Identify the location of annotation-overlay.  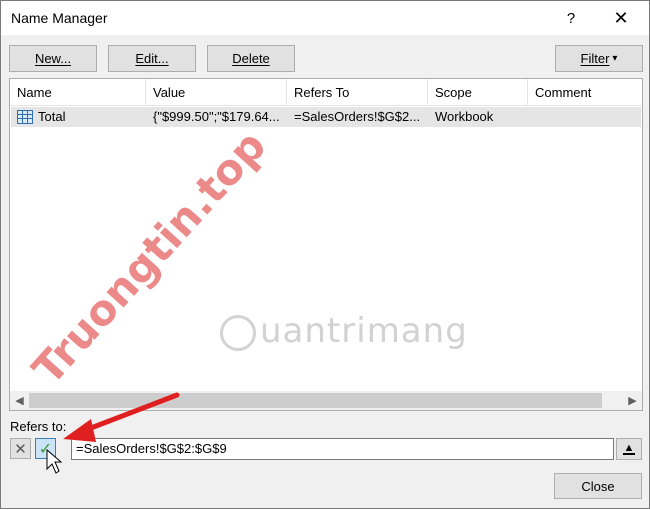
(113, 433).